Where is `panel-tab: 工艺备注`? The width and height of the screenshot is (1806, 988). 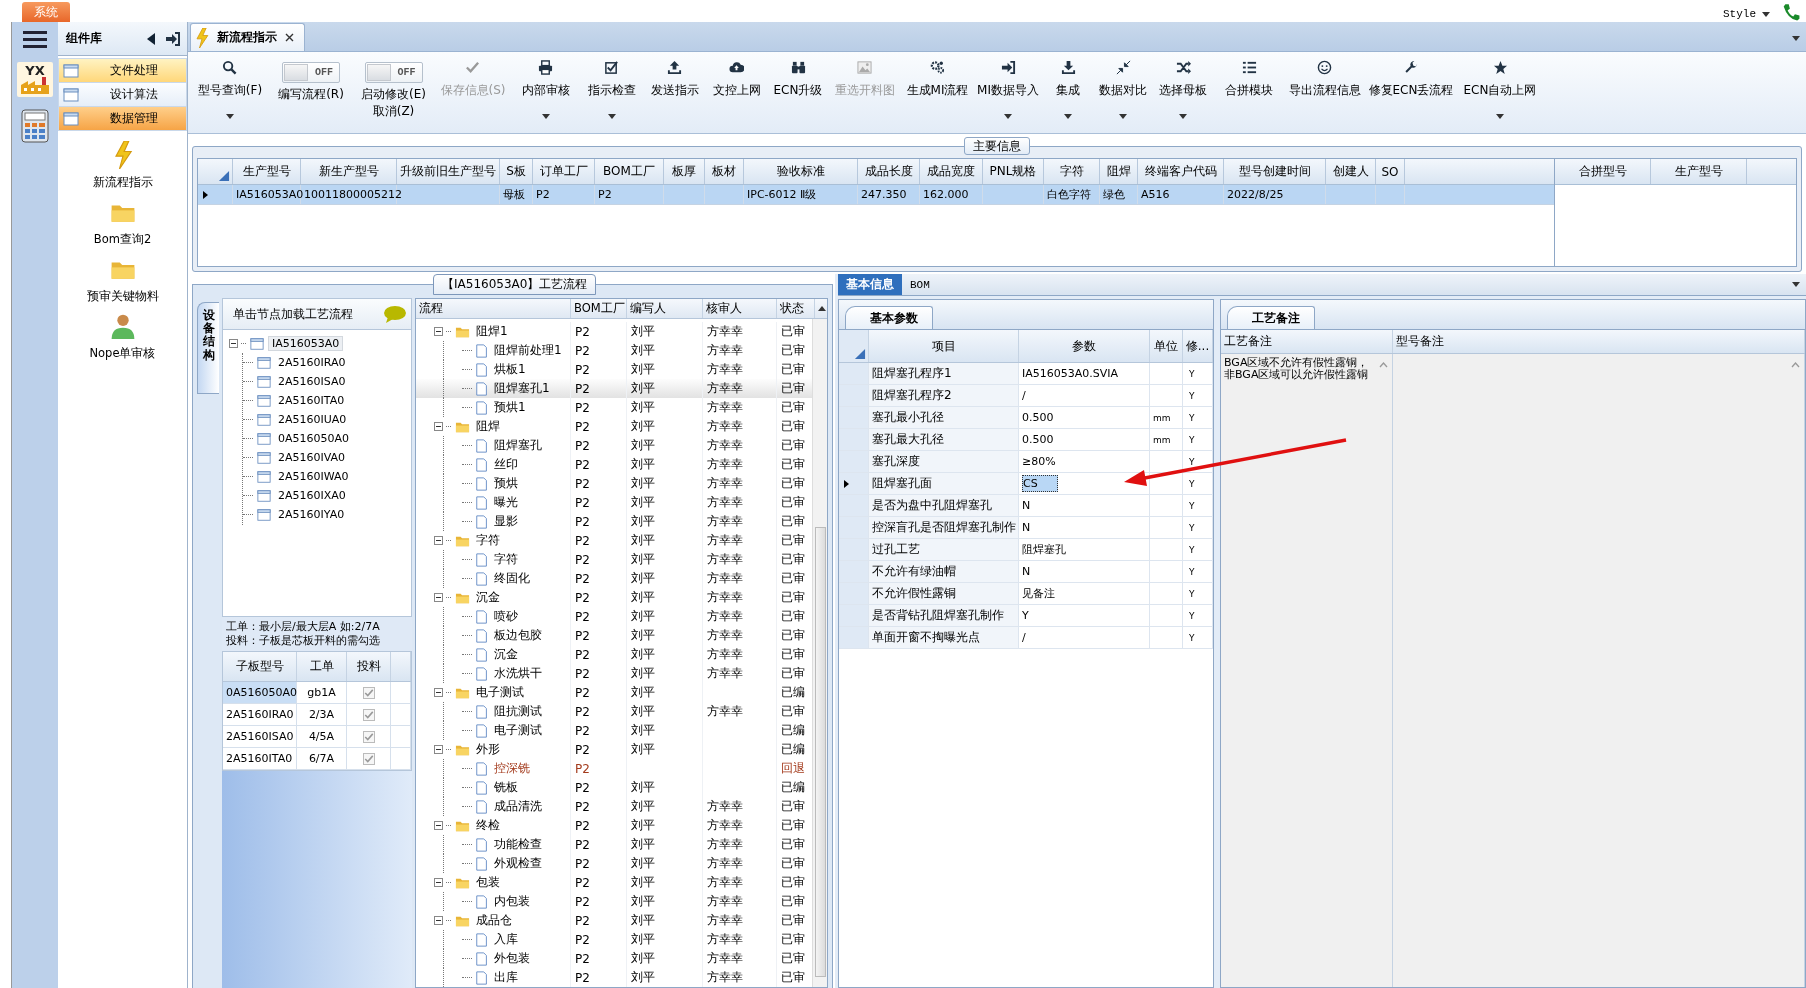
panel-tab: 工艺备注 is located at coordinates (1271, 317).